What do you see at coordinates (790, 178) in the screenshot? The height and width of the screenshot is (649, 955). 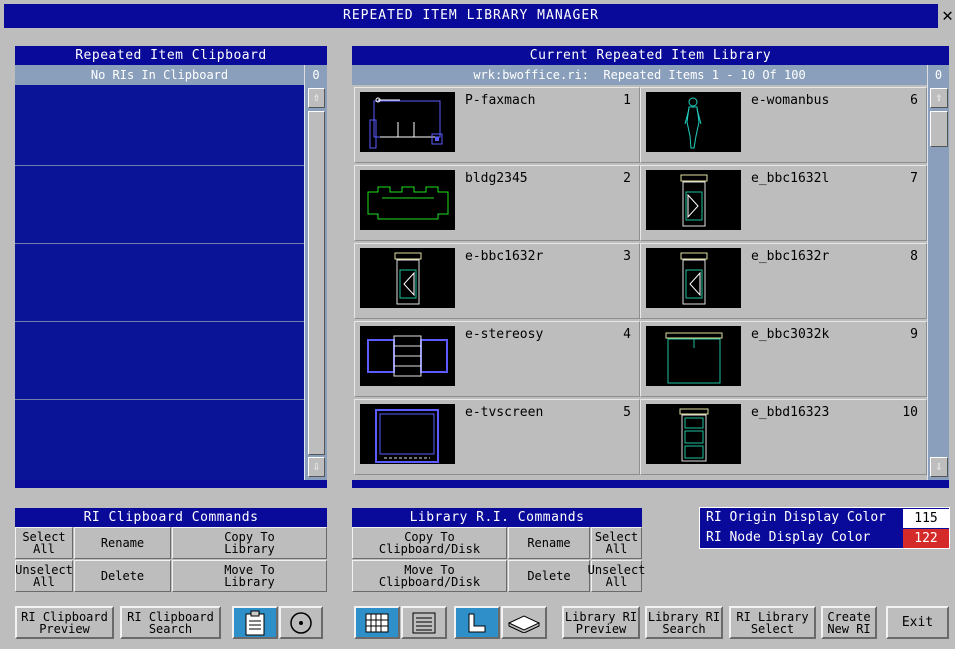 I see `item-name: e_bbc1632l` at bounding box center [790, 178].